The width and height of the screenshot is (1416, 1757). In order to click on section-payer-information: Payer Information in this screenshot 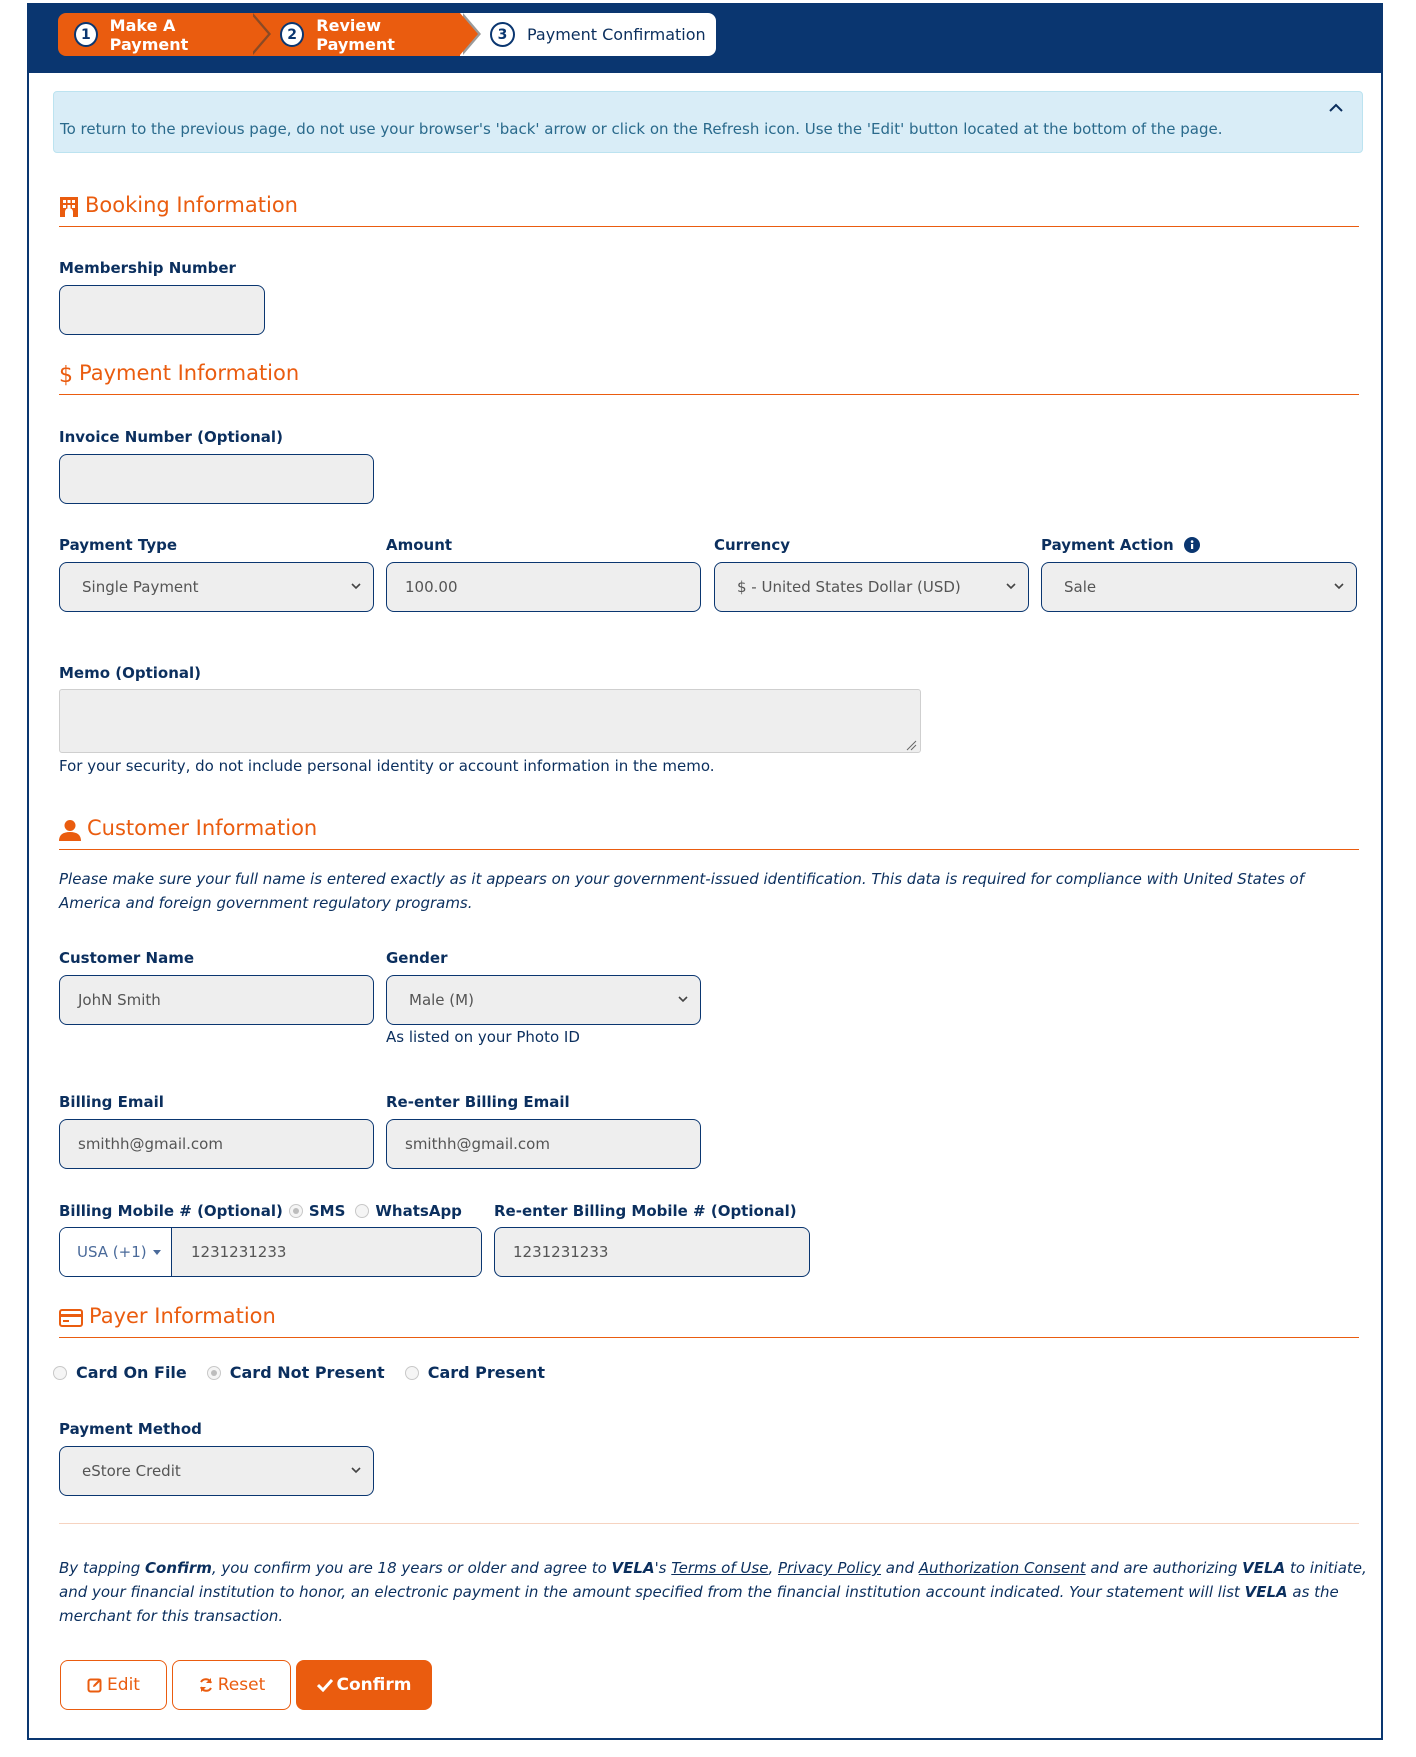, I will do `click(709, 1321)`.